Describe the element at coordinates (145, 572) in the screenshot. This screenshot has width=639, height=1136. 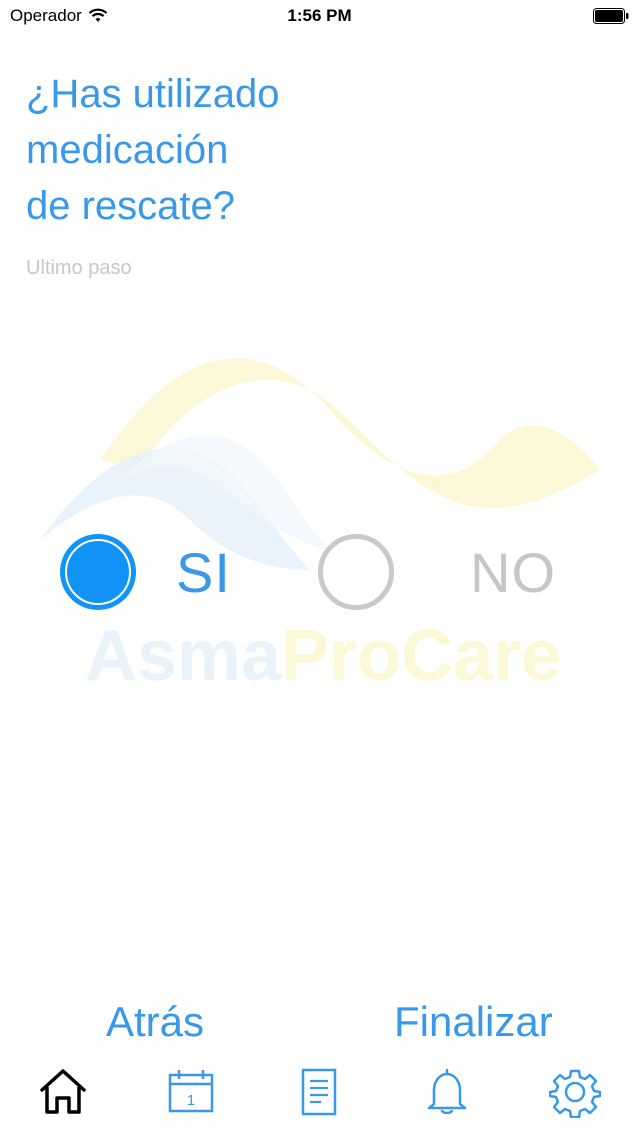
I see `option-yes: SI` at that location.